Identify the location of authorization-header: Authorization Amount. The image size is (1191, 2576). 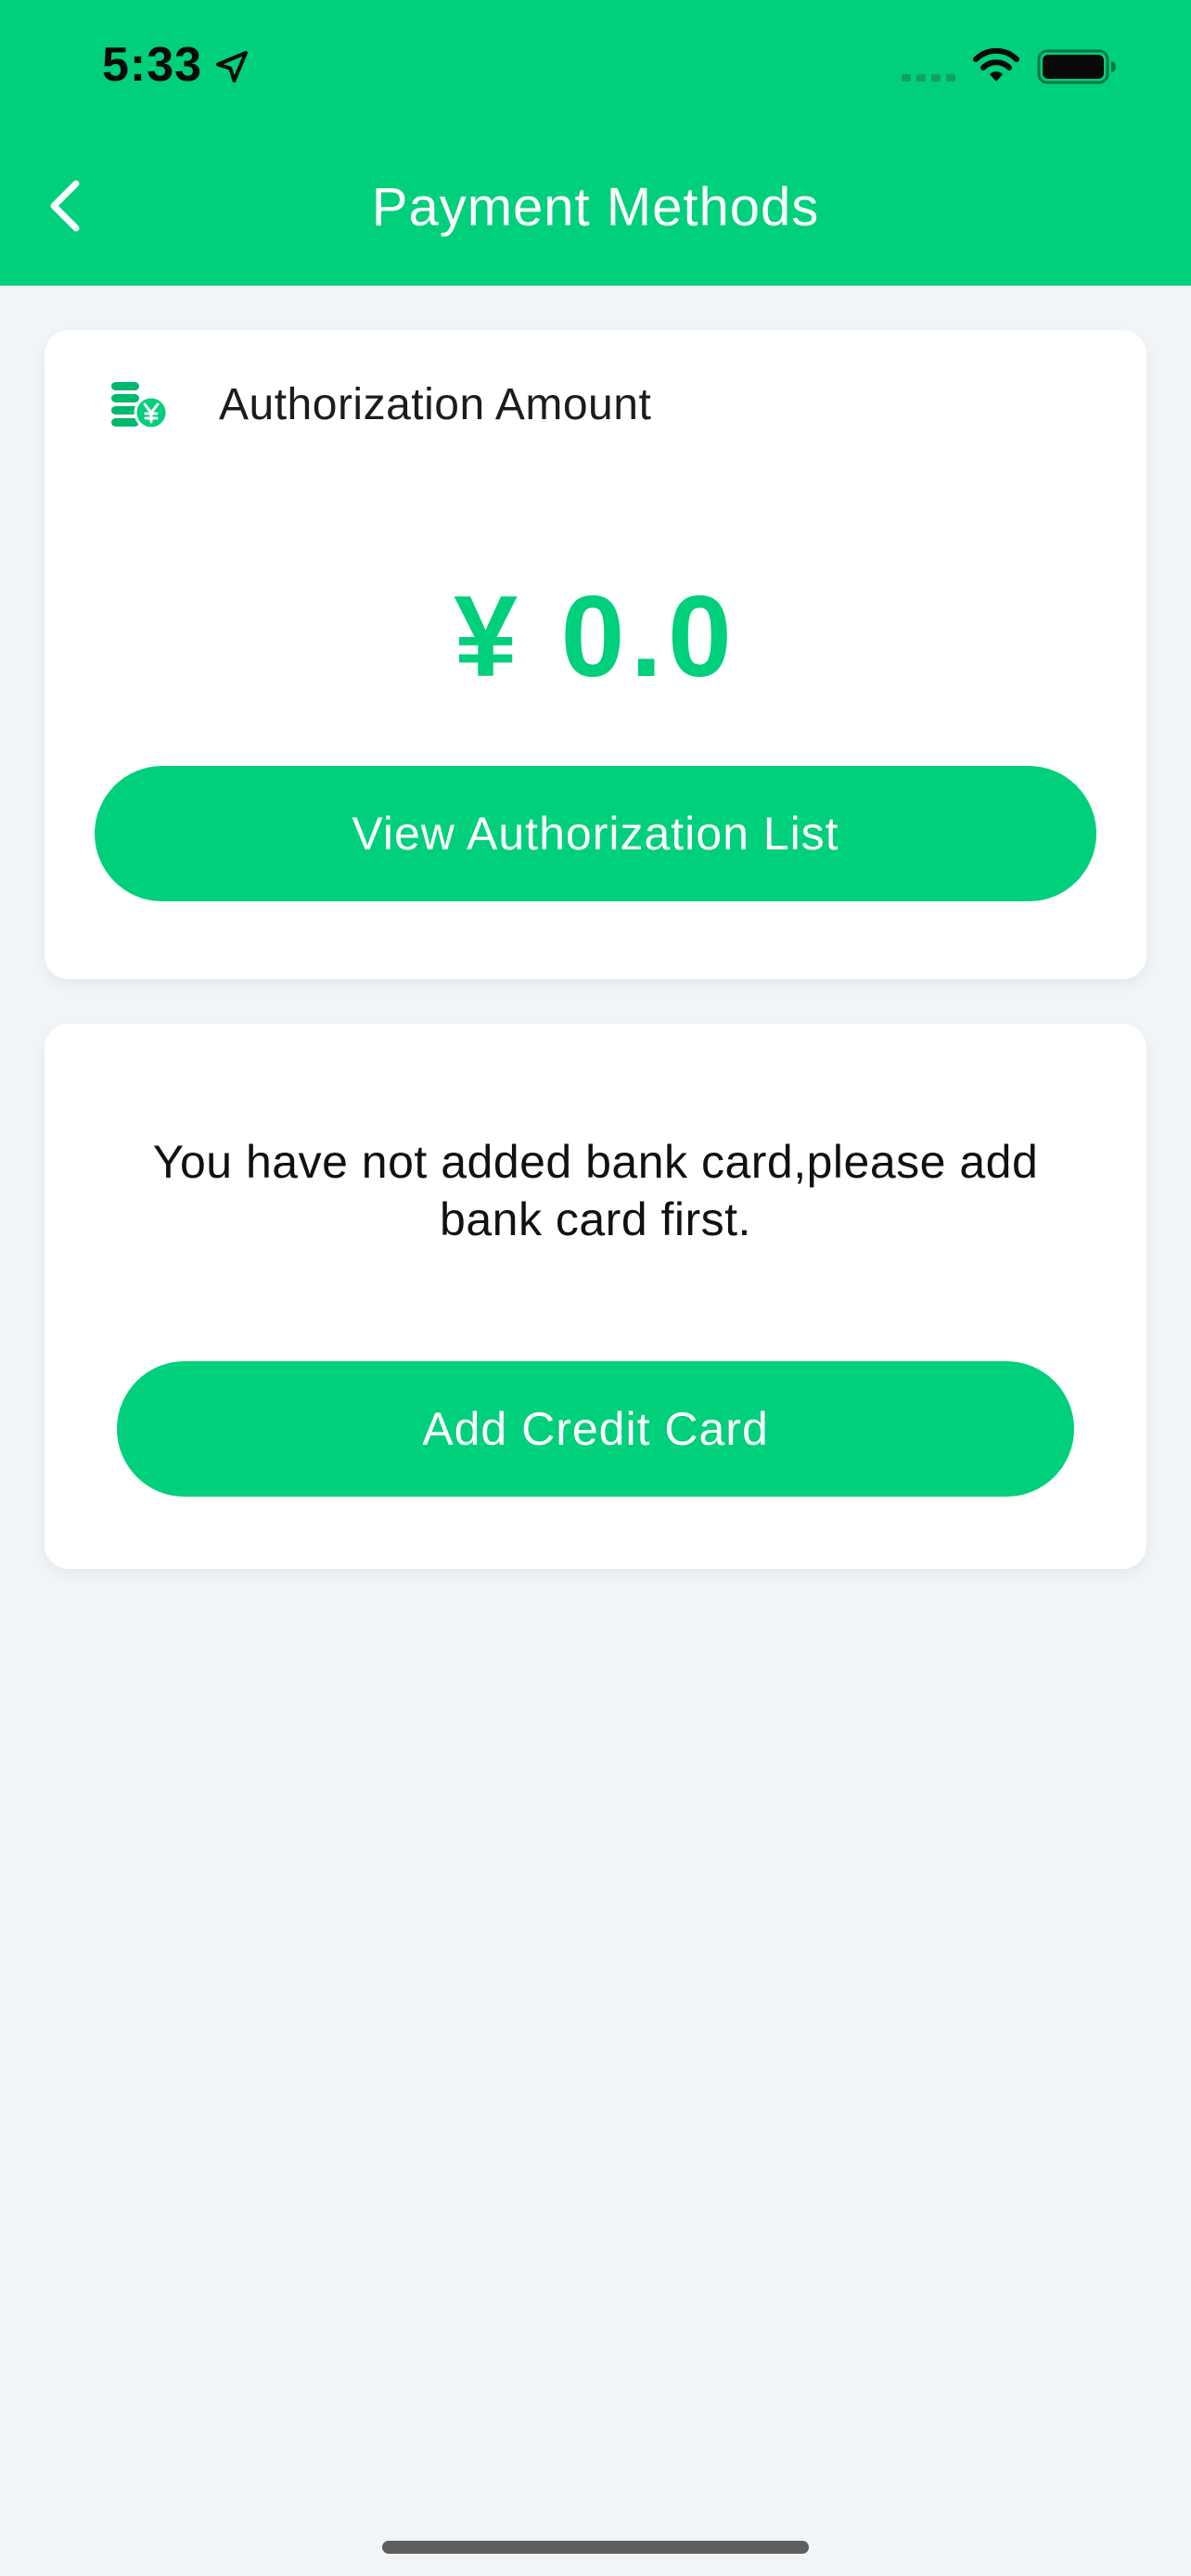
(380, 404).